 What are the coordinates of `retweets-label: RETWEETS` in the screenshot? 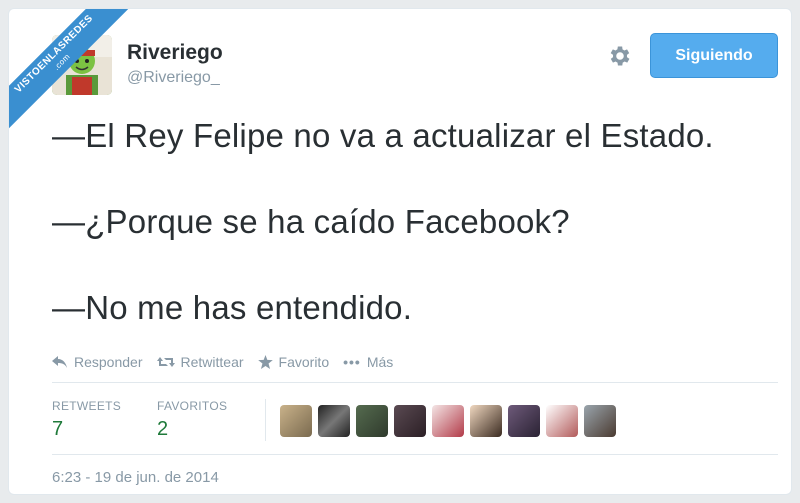 It's located at (87, 406).